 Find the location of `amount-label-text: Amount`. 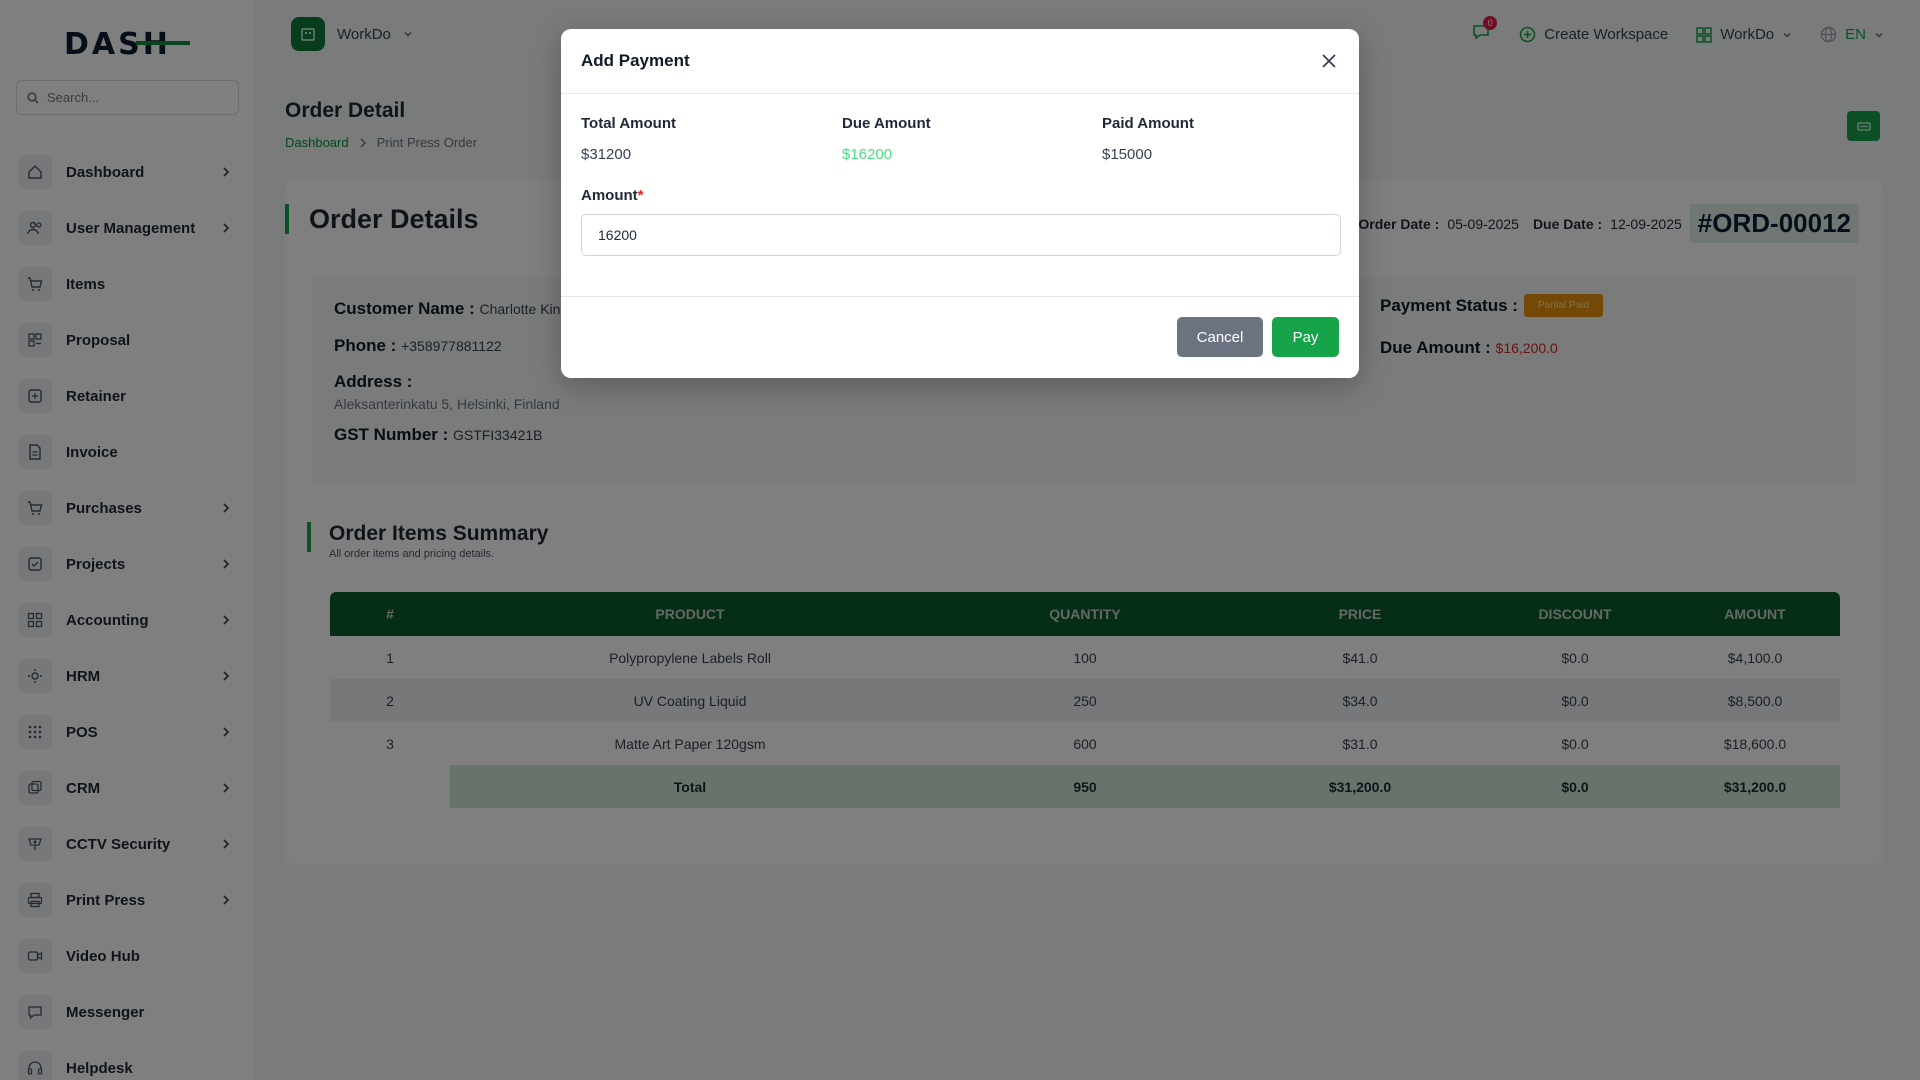

amount-label-text: Amount is located at coordinates (609, 195).